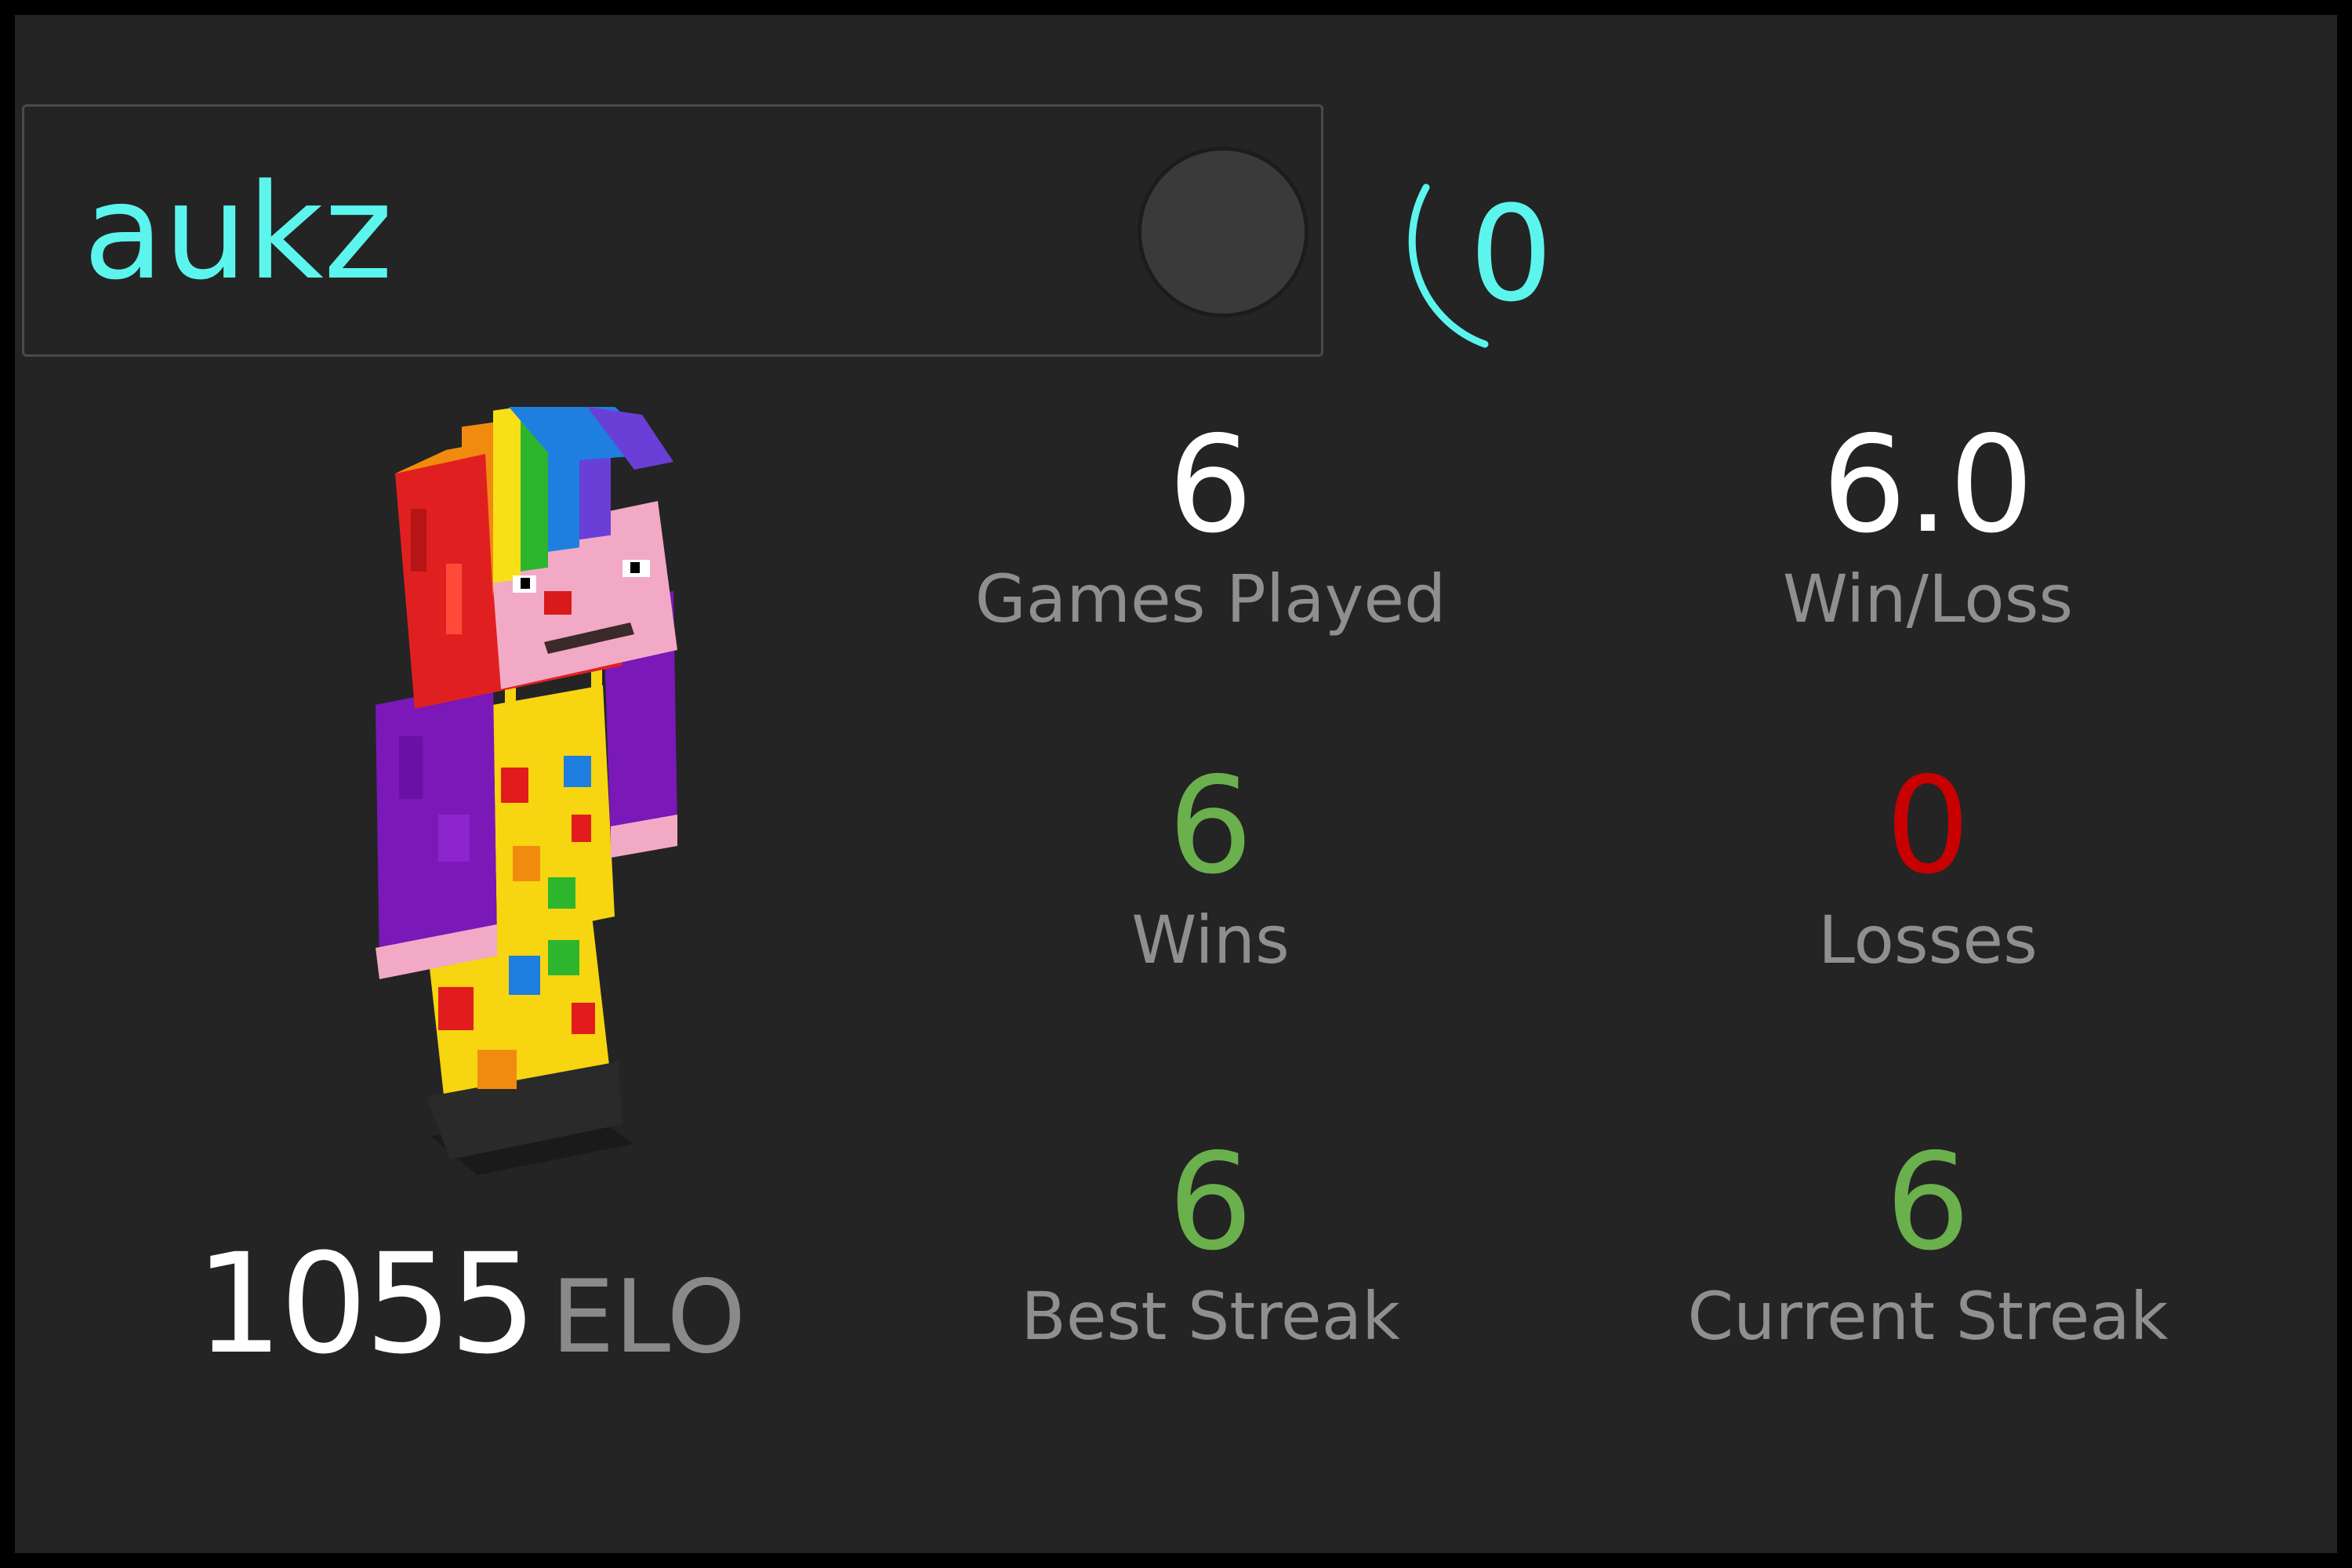 The image size is (2352, 1568). What do you see at coordinates (1511, 254) in the screenshot?
I see `rank-value: 0` at bounding box center [1511, 254].